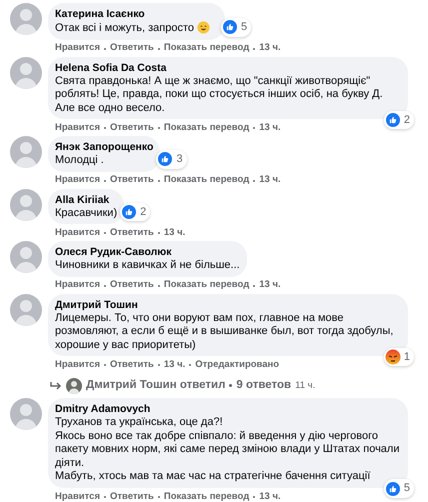  Describe the element at coordinates (74, 386) in the screenshot. I see `avatar` at that location.